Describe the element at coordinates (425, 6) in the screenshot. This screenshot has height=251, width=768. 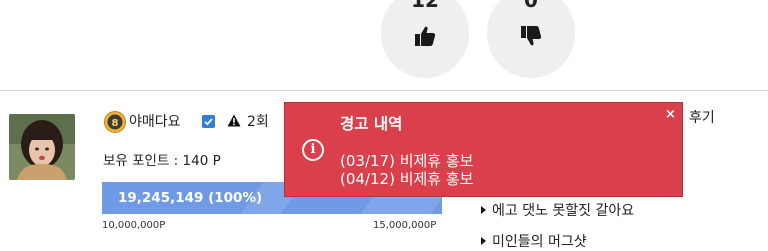
I see `thumbs-up-count: 12` at that location.